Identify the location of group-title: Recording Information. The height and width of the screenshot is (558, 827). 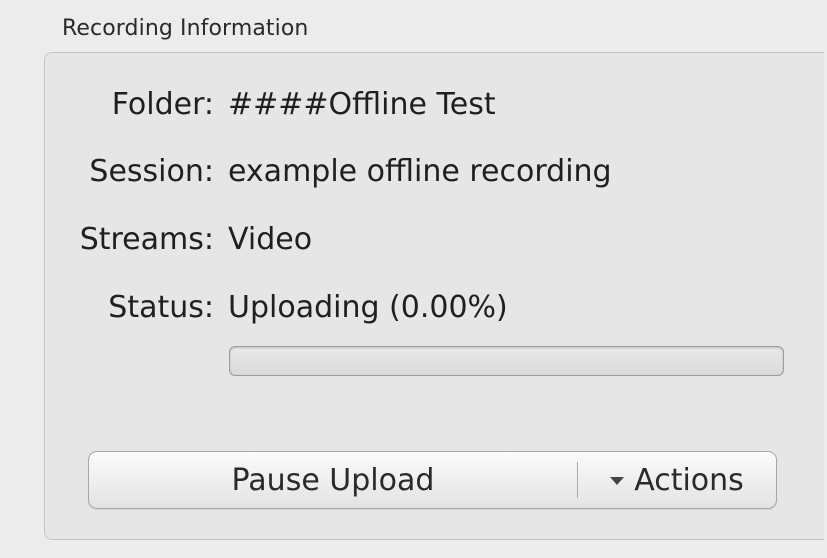
(185, 28).